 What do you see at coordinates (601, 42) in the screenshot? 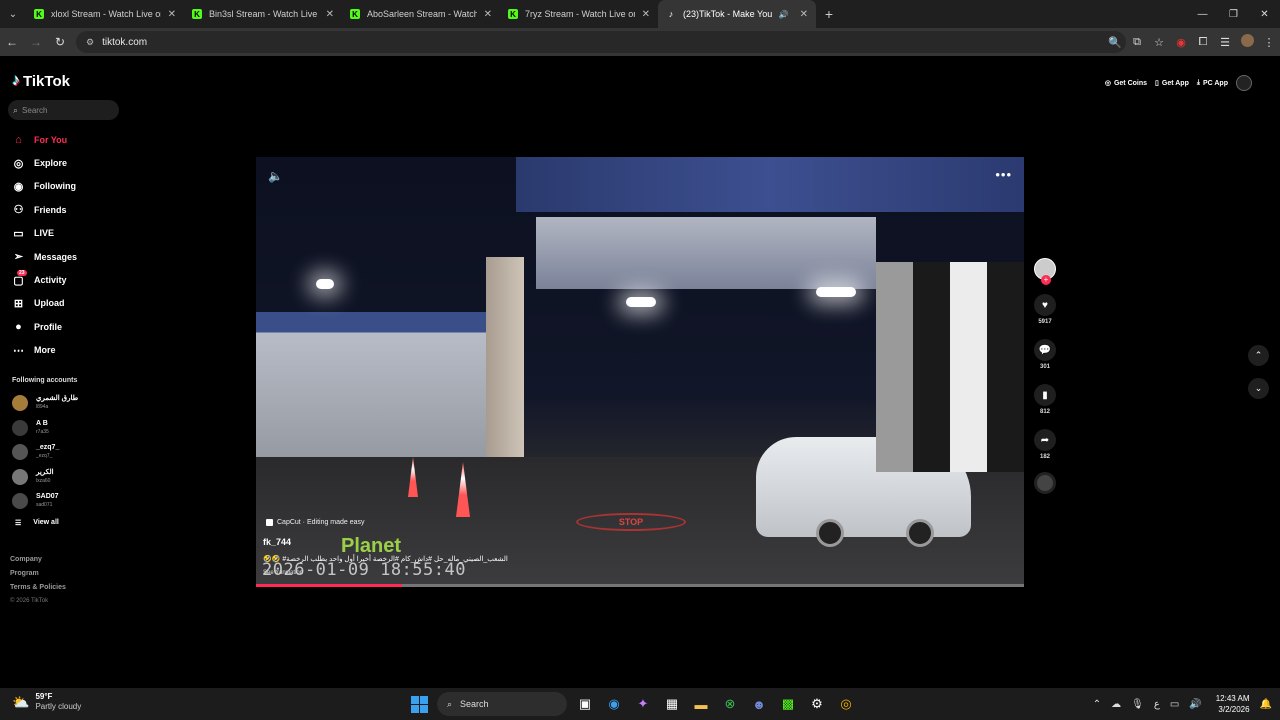
I see `url-field: ⚙ tiktok.com` at bounding box center [601, 42].